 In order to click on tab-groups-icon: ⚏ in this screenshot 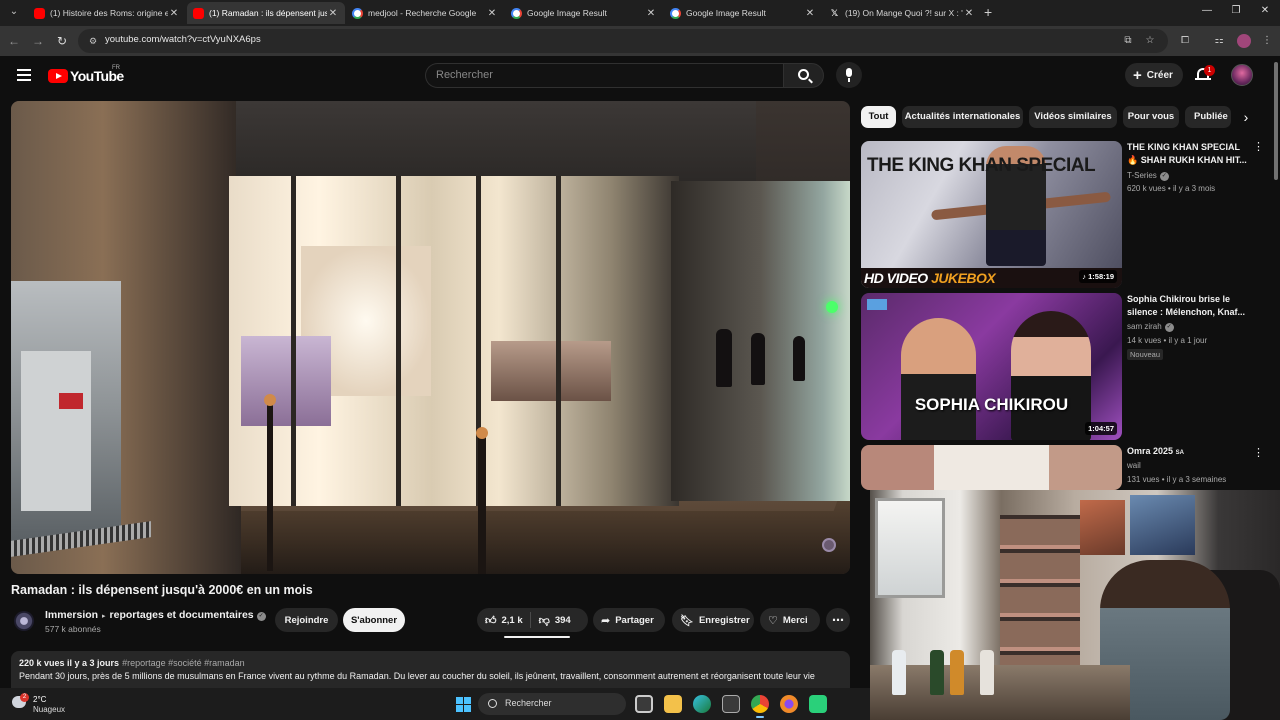, I will do `click(1219, 41)`.